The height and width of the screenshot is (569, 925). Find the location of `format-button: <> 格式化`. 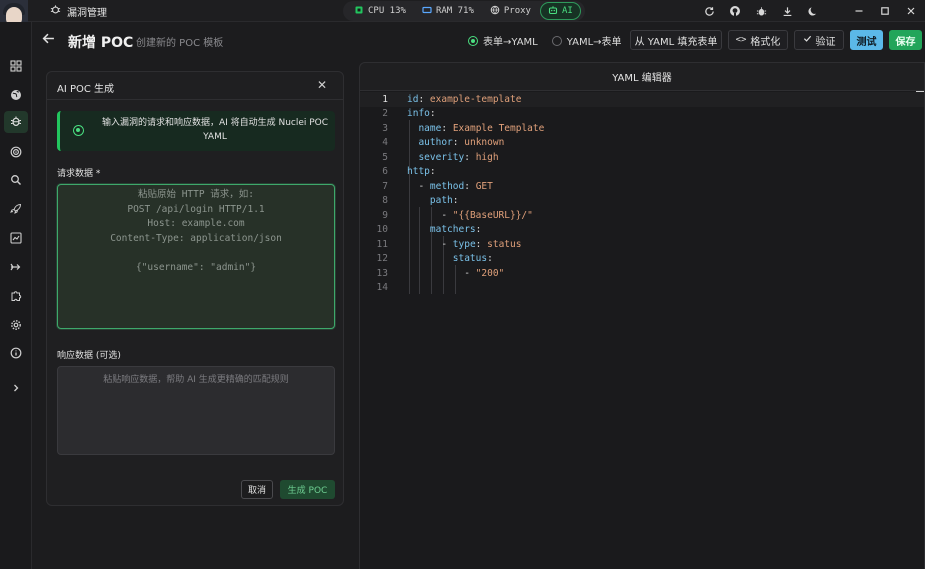

format-button: <> 格式化 is located at coordinates (758, 40).